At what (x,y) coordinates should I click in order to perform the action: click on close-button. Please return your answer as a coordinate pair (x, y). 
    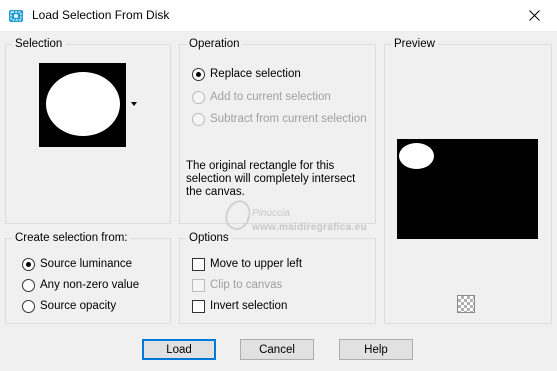
    Looking at the image, I should click on (534, 15).